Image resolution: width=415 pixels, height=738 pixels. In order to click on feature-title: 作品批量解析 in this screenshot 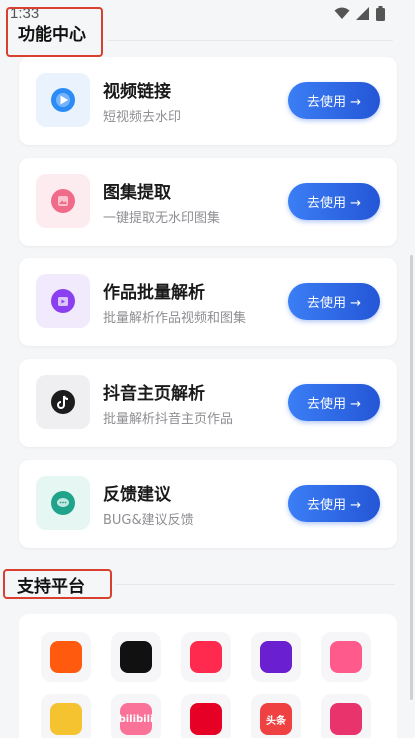, I will do `click(154, 293)`.